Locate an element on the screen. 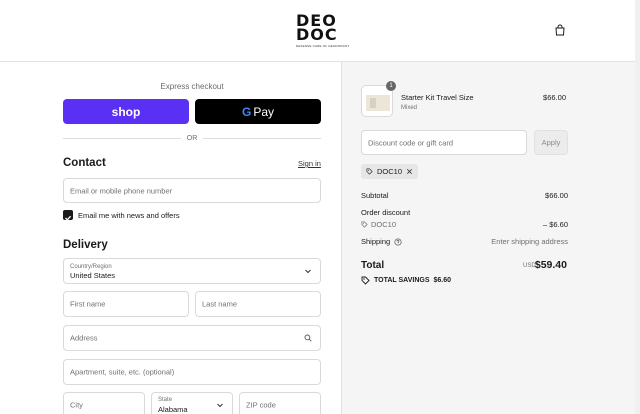 The width and height of the screenshot is (640, 414). last-name-field: Last name is located at coordinates (258, 304).